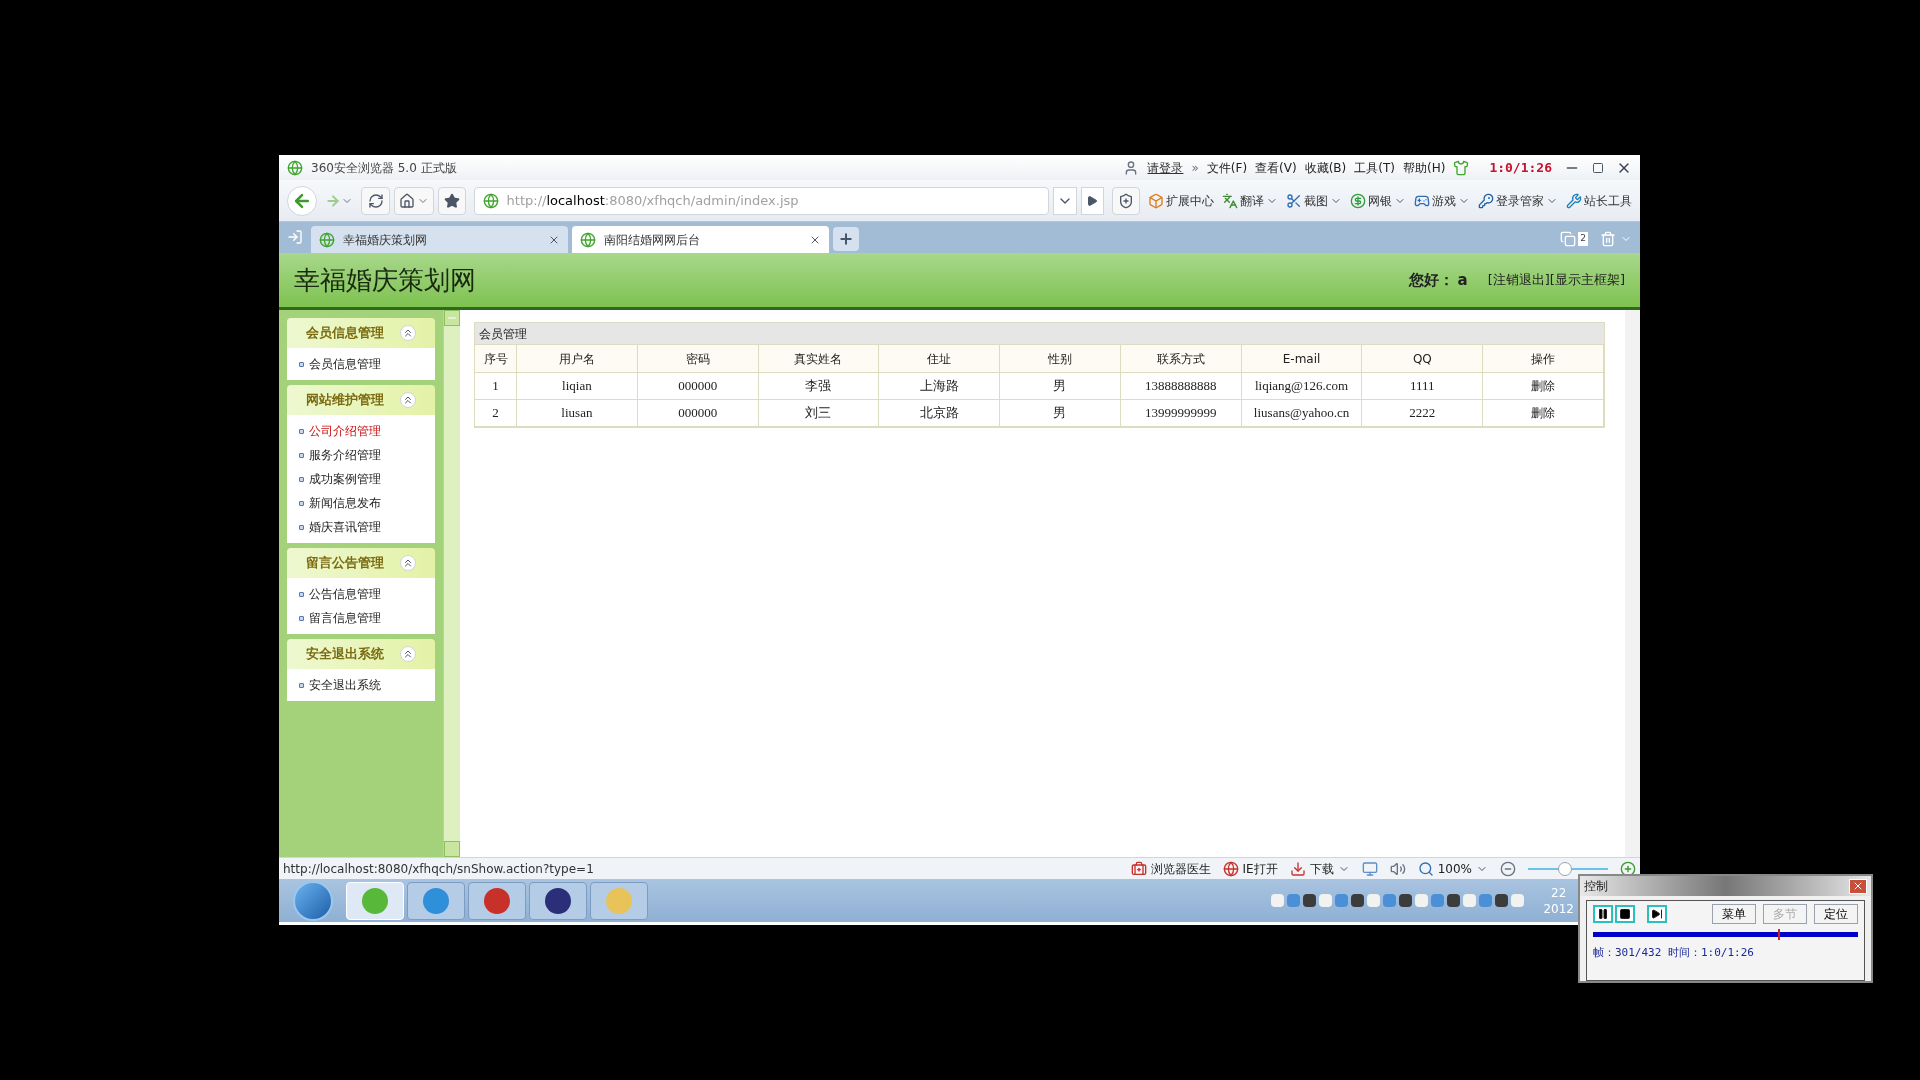 The height and width of the screenshot is (1080, 1920). I want to click on stop-icon, so click(1625, 914).